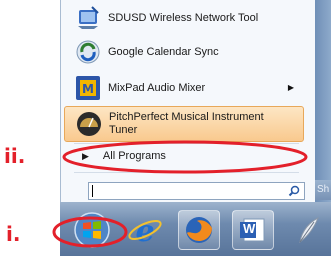 This screenshot has width=331, height=256. What do you see at coordinates (186, 172) in the screenshot?
I see `divider` at bounding box center [186, 172].